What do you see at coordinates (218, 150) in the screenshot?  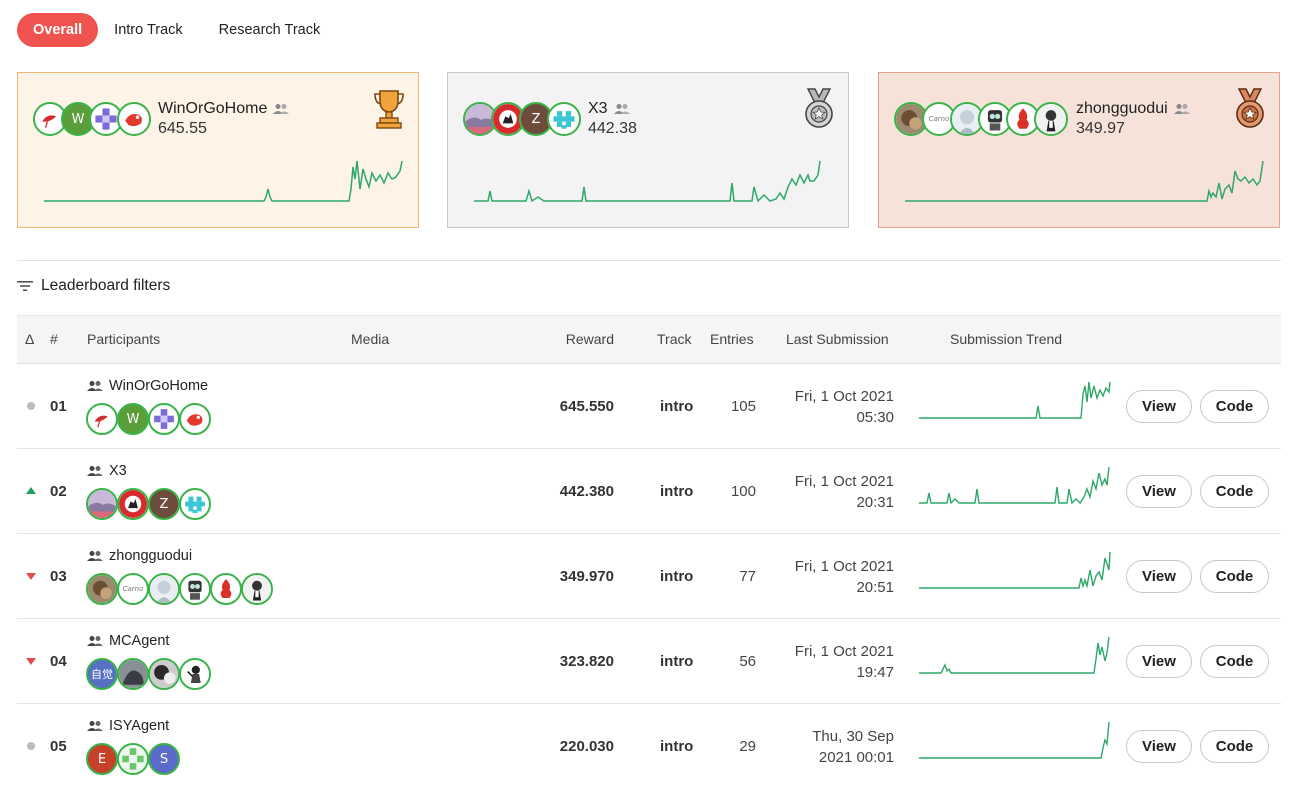 I see `podium-card-first: W WinOrGoHome 645.55` at bounding box center [218, 150].